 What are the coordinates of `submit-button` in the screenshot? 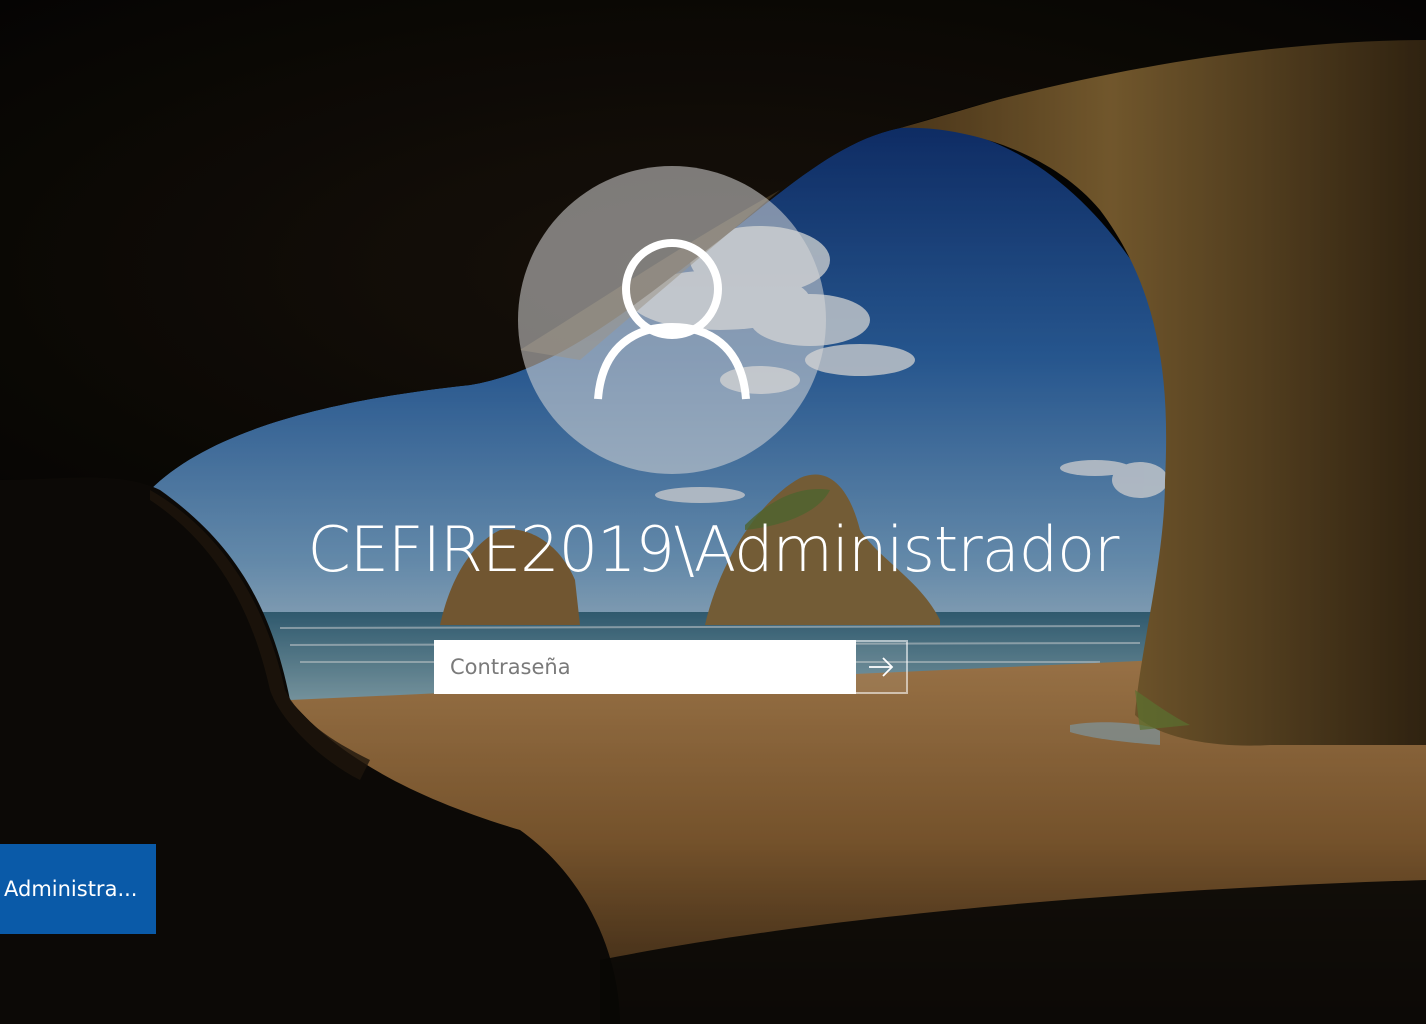 It's located at (882, 667).